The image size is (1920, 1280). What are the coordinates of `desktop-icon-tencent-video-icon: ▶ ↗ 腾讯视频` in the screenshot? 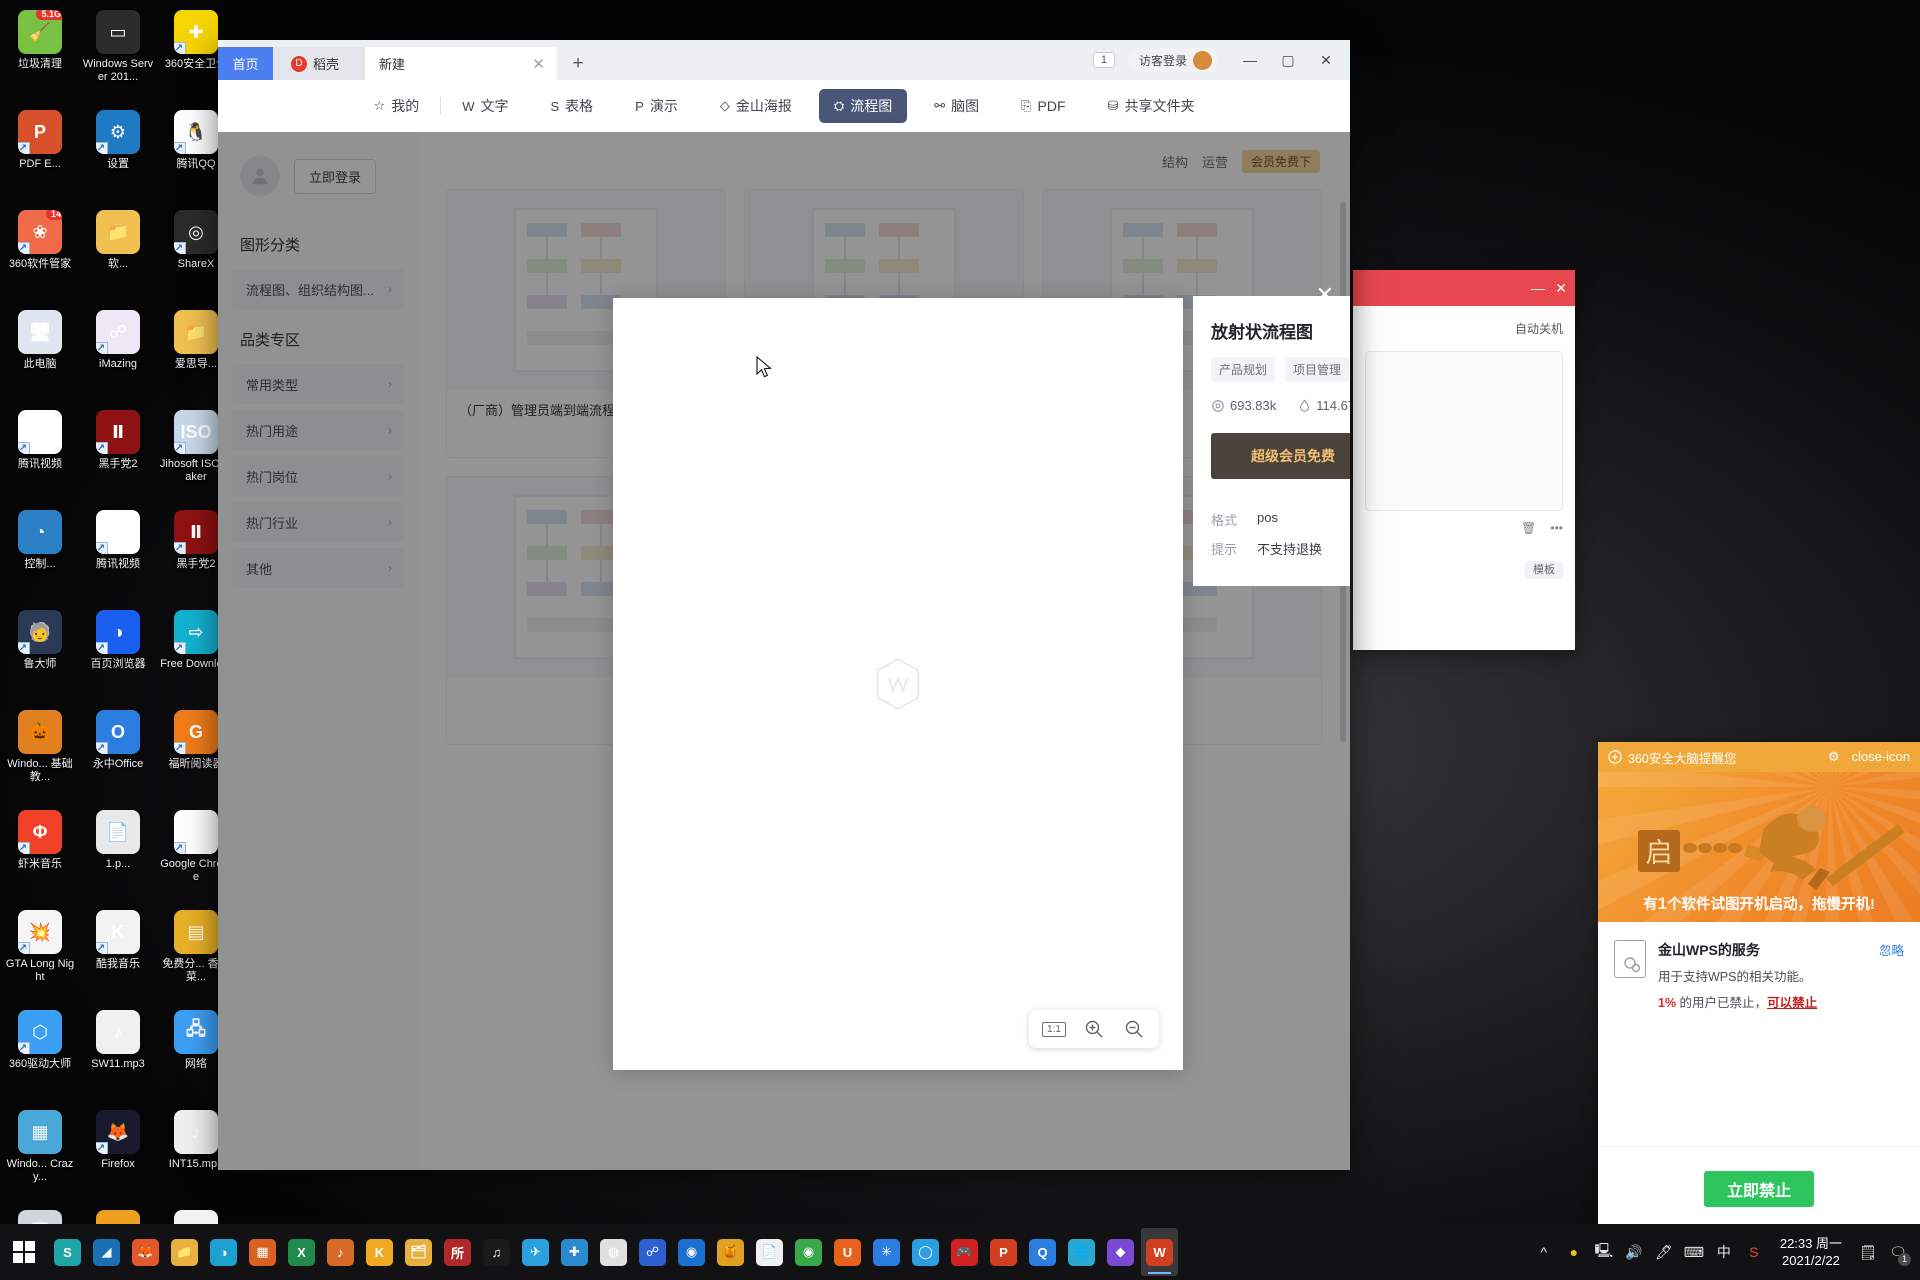 It's located at (40, 453).